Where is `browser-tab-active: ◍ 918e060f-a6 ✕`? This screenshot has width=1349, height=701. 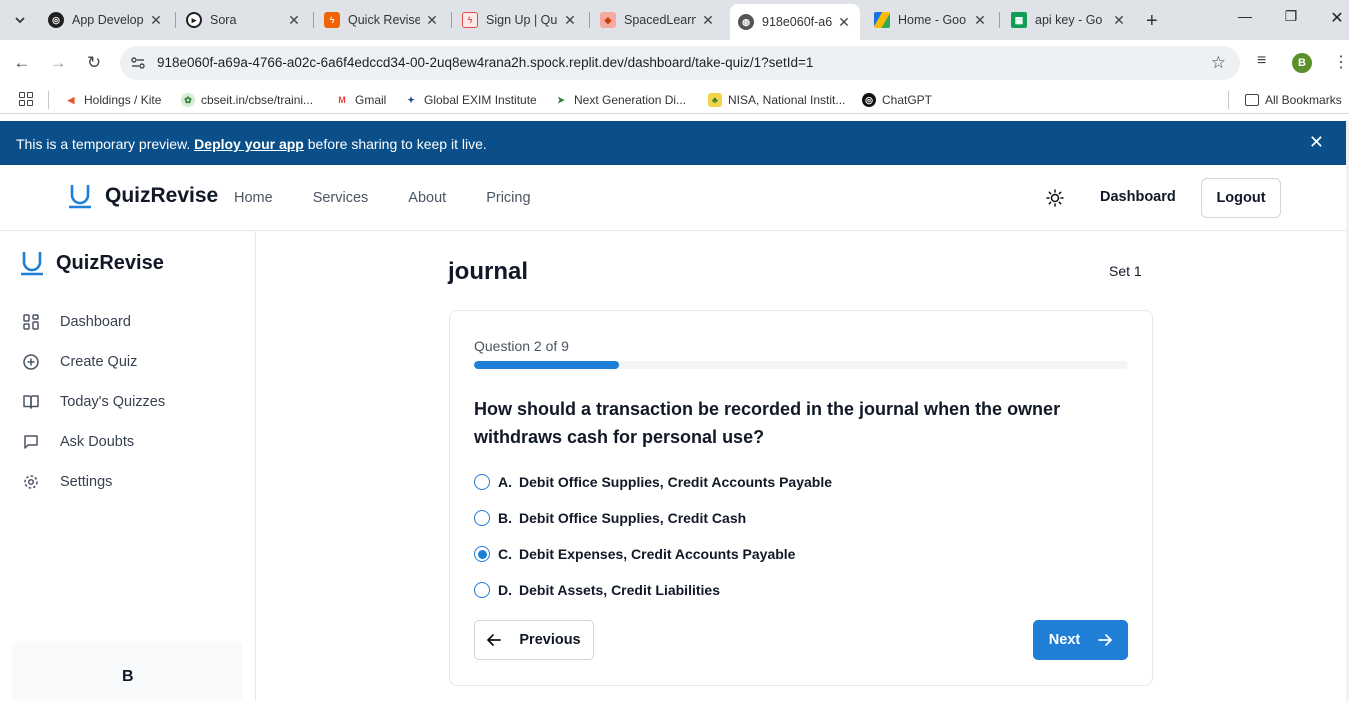 browser-tab-active: ◍ 918e060f-a6 ✕ is located at coordinates (795, 22).